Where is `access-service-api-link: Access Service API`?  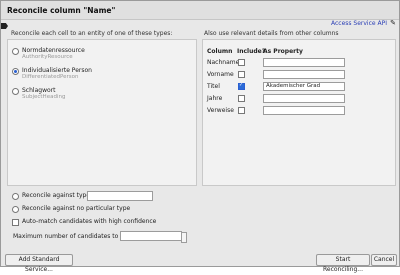
access-service-api-link: Access Service API is located at coordinates (359, 23).